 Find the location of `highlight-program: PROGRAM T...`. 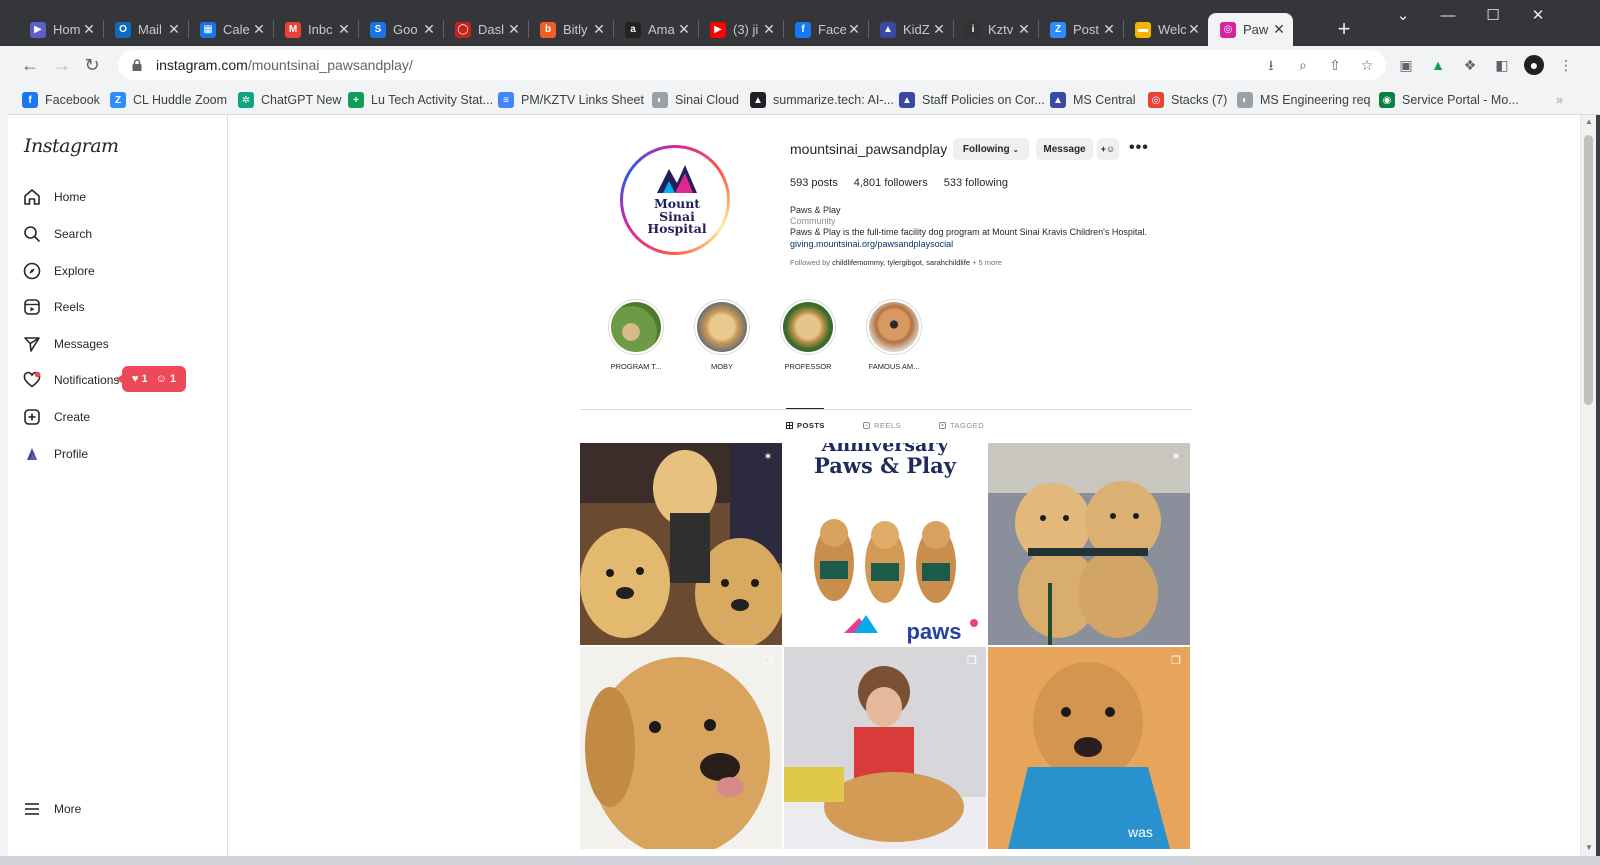

highlight-program: PROGRAM T... is located at coordinates (636, 335).